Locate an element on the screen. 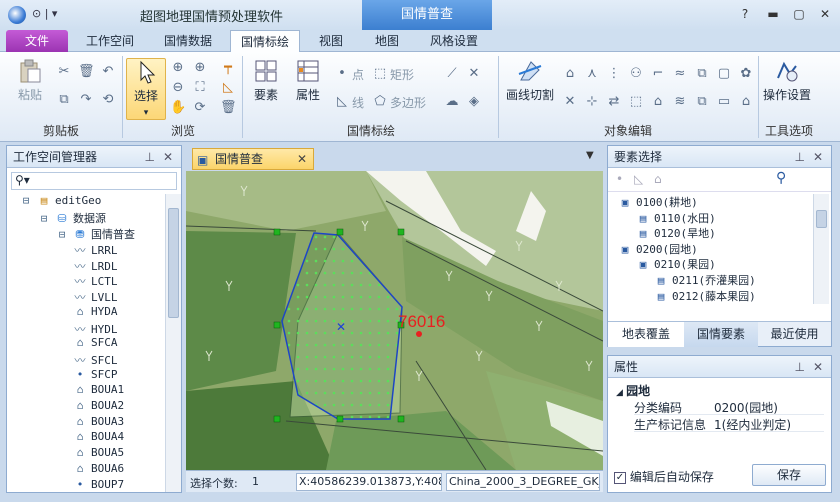  tree-node-datasource: ⊟ ⛁ 数据源 is located at coordinates (71, 218).